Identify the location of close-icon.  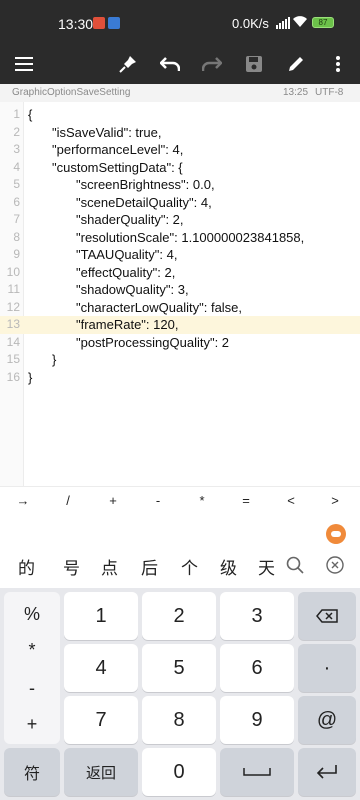
(335, 567).